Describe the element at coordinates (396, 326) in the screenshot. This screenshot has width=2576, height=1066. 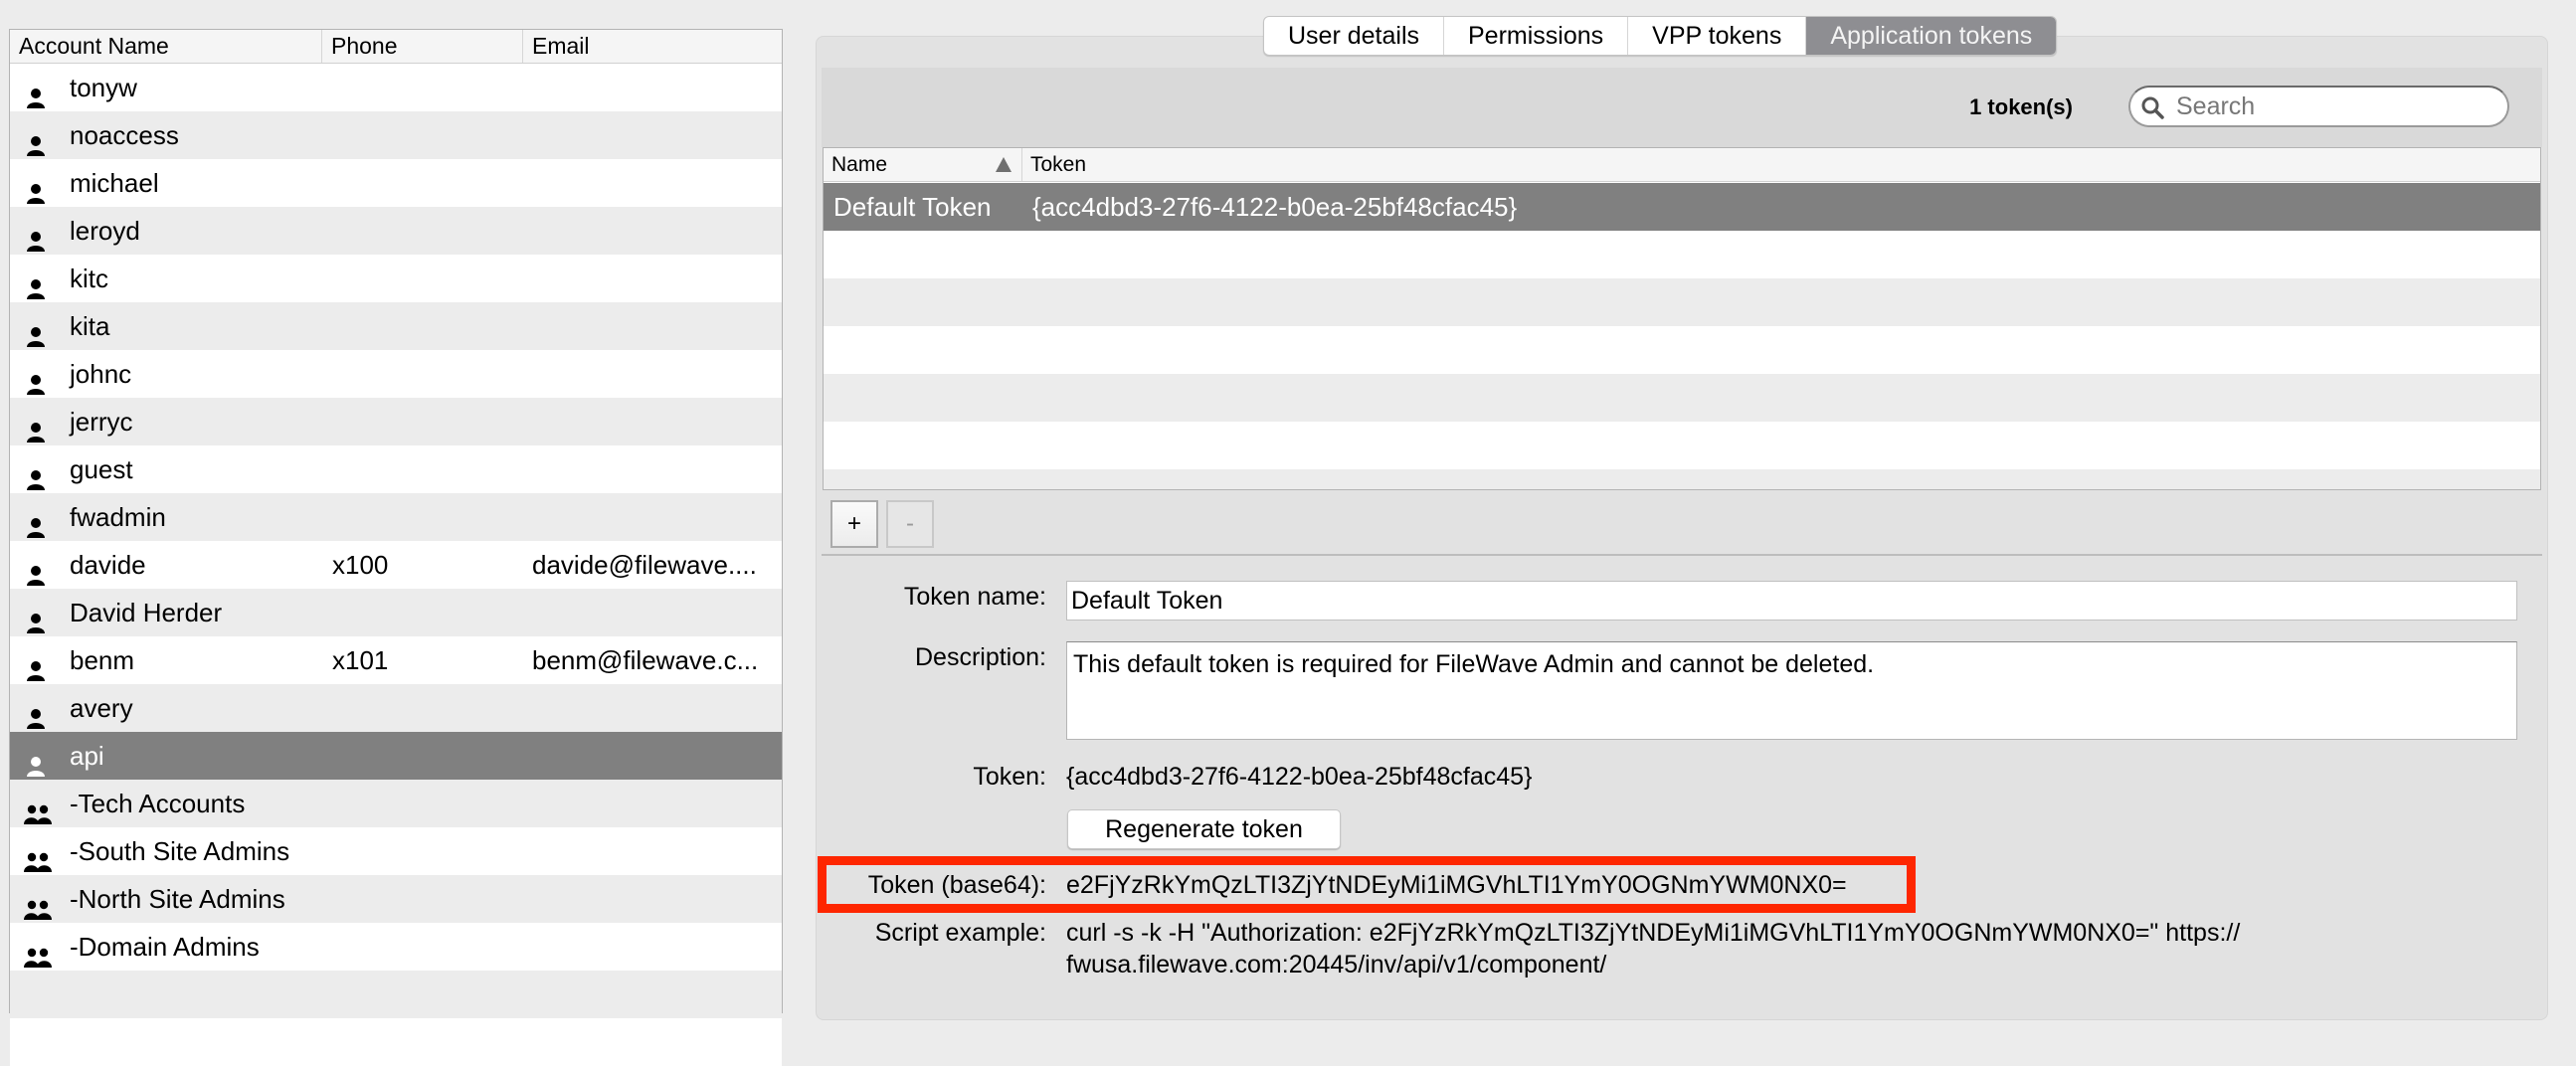
I see `account-row: kita` at that location.